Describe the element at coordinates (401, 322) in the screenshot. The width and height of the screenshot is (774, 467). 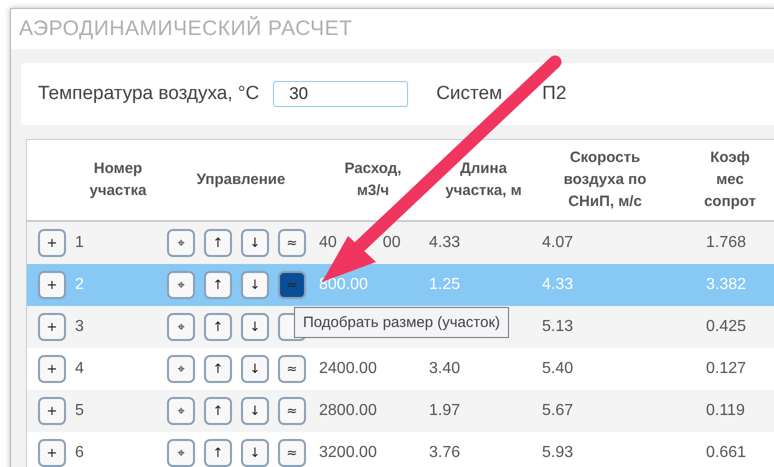
I see `tooltip: Подобрать размер (участок)` at that location.